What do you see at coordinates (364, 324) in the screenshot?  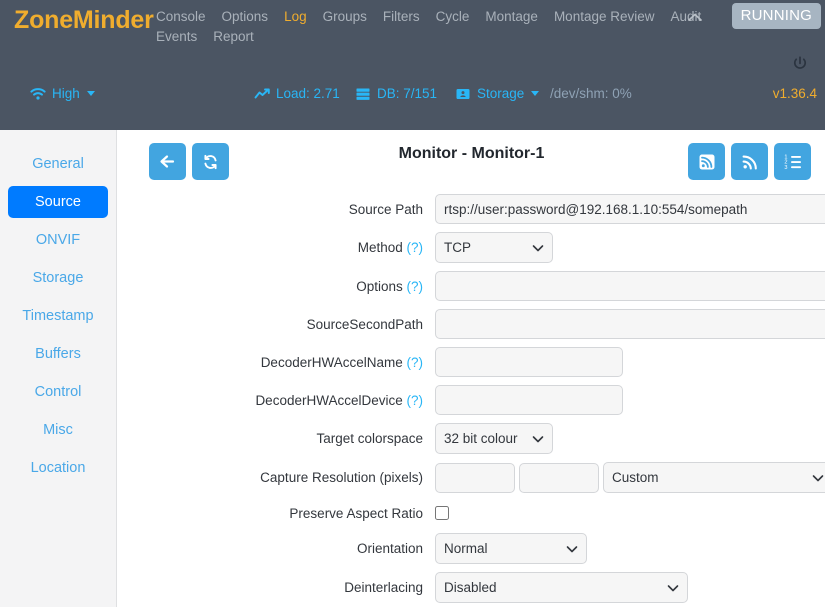 I see `source-second-path-label: SourceSecondPath` at bounding box center [364, 324].